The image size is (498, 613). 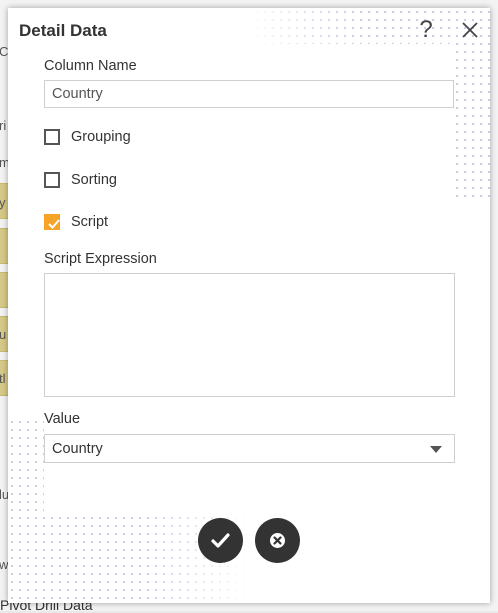 What do you see at coordinates (62, 419) in the screenshot?
I see `value-label: Value` at bounding box center [62, 419].